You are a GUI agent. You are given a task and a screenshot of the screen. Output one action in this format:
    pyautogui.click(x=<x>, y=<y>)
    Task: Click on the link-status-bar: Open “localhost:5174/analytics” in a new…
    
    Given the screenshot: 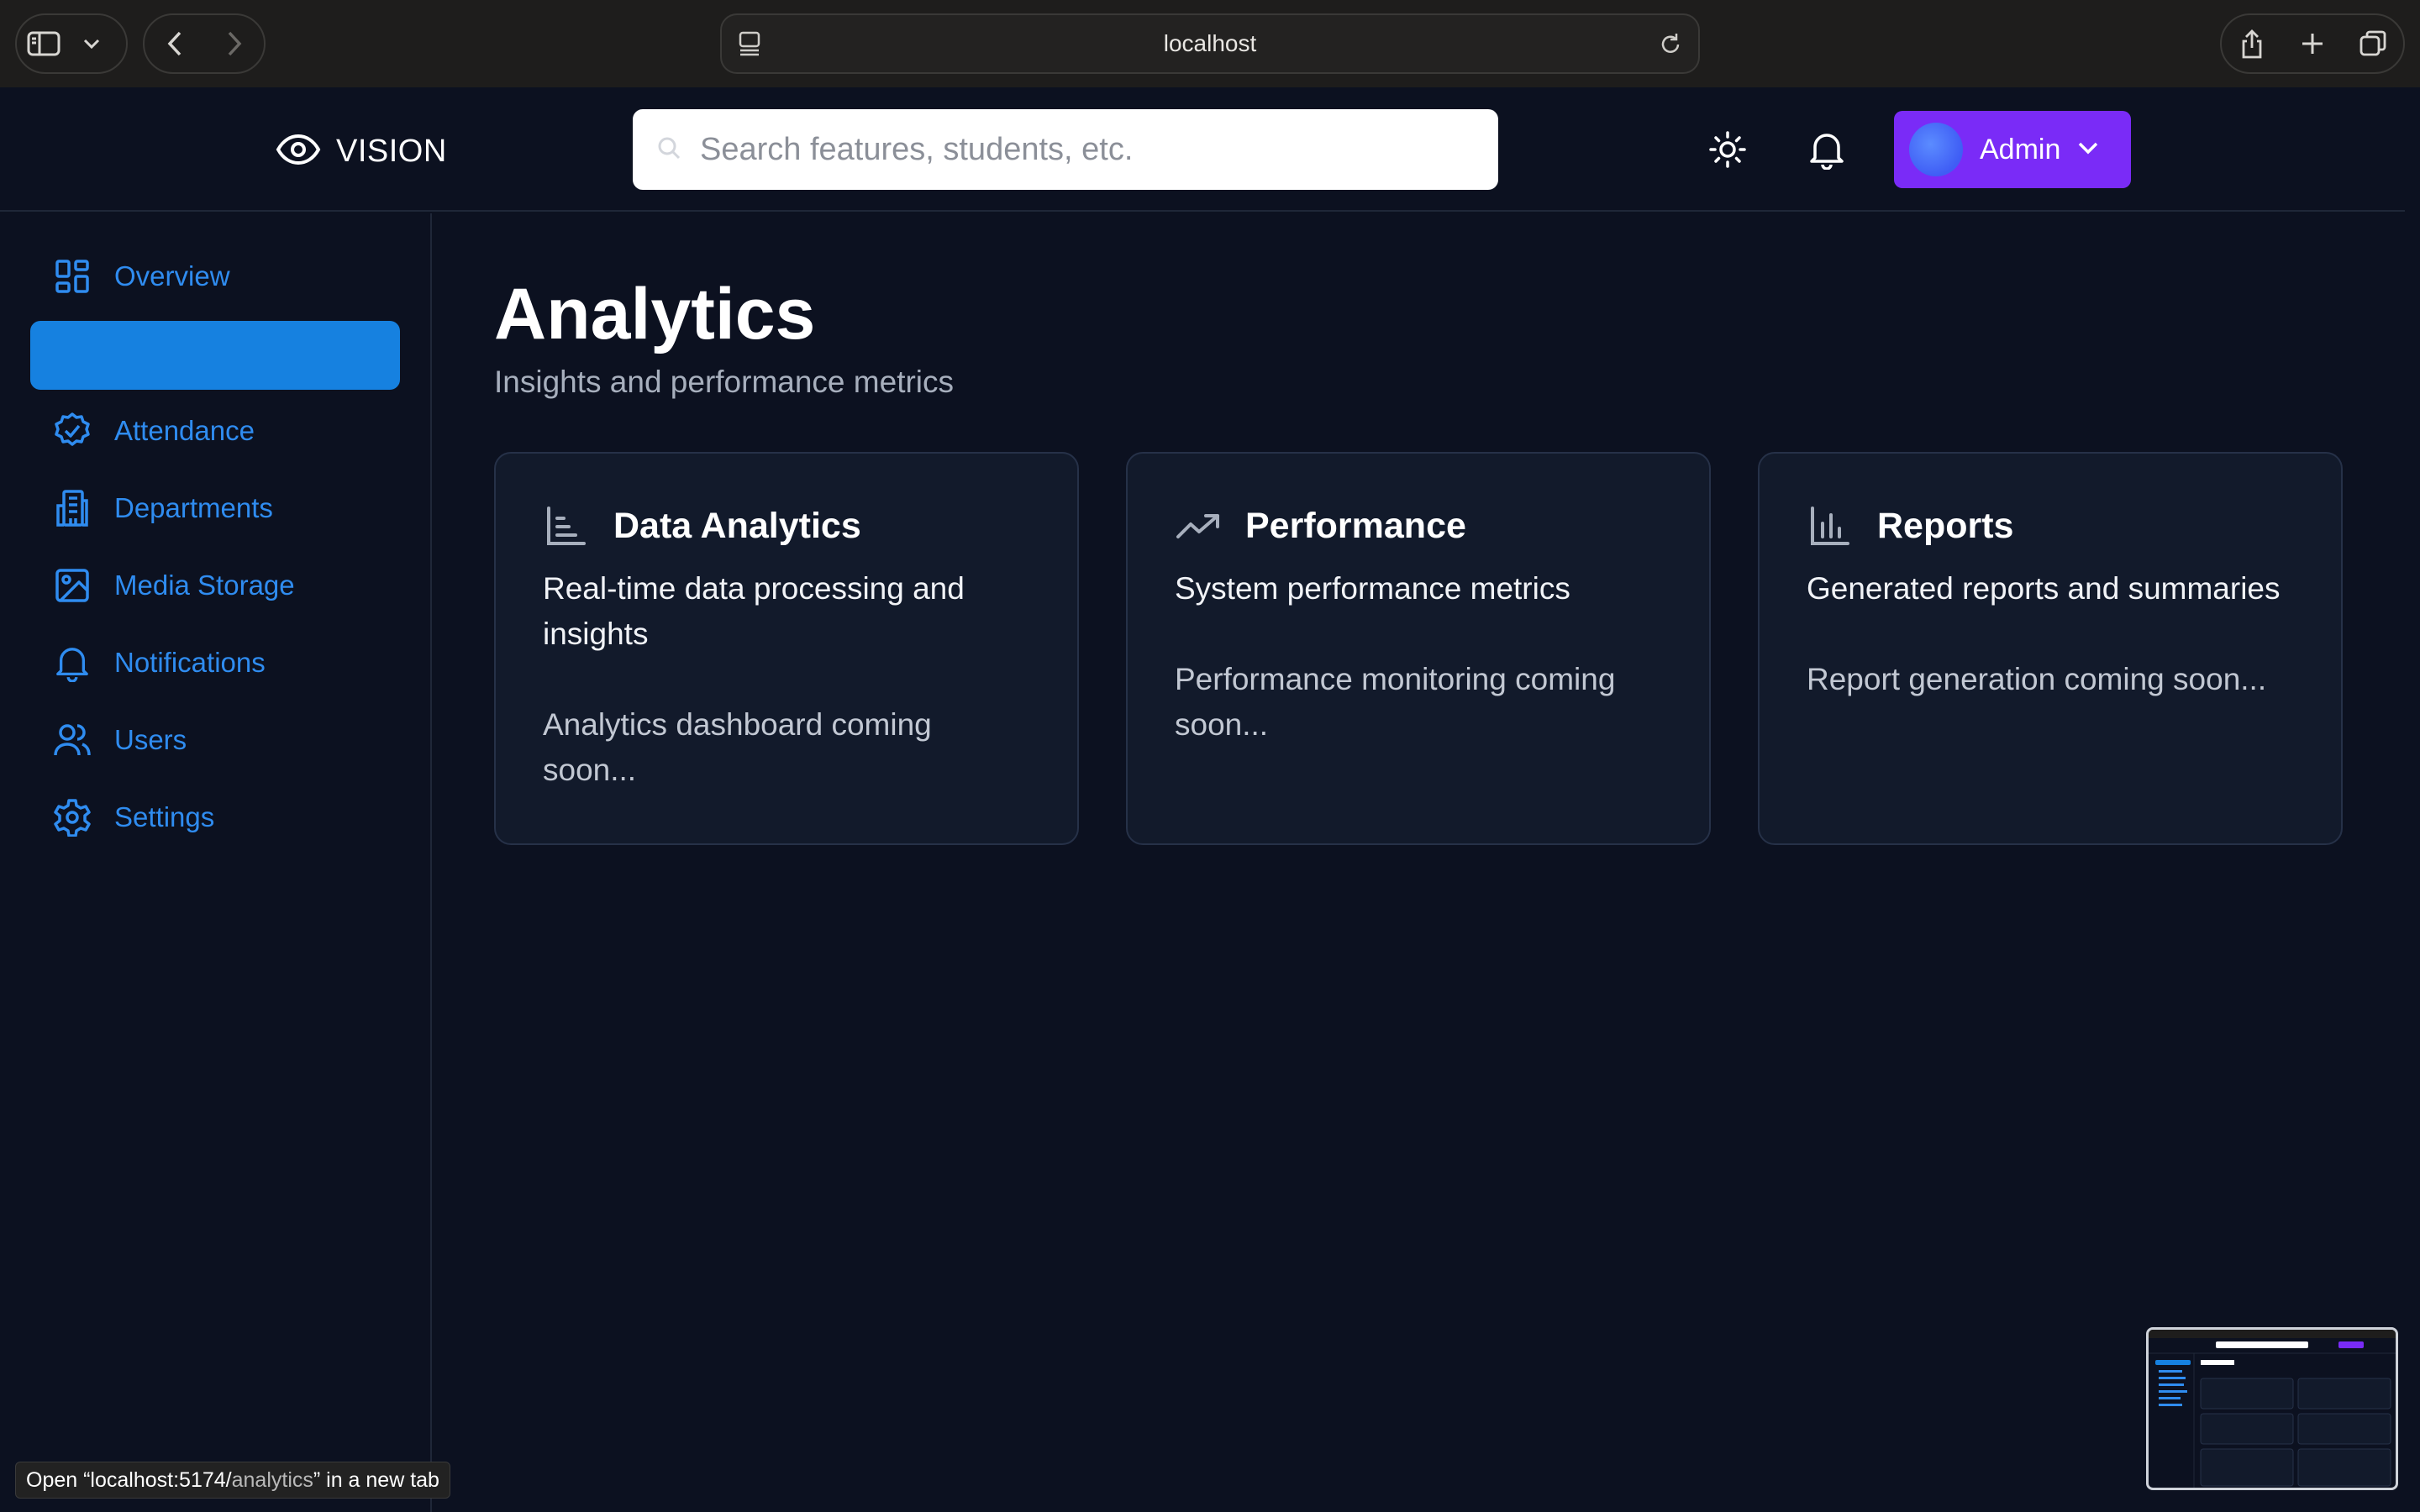 What is the action you would take?
    pyautogui.click(x=233, y=1480)
    